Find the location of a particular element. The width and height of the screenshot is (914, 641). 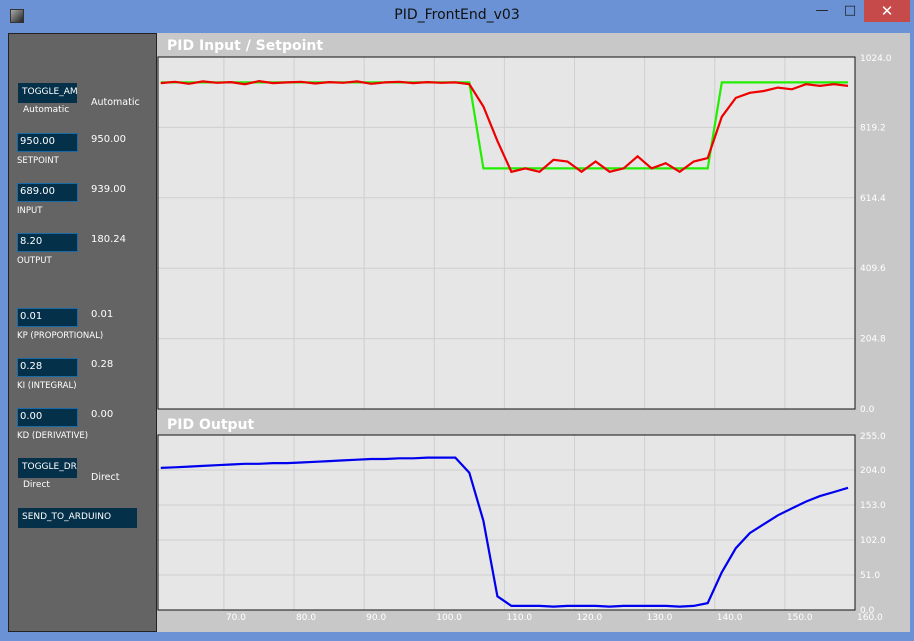

toggle-dr-button: TOGGLE_DR is located at coordinates (47, 468).